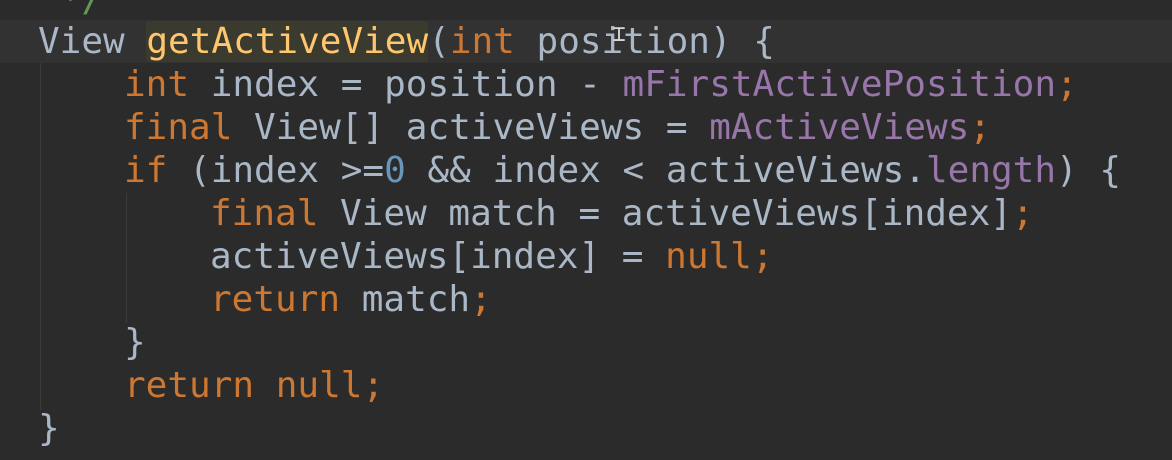 The height and width of the screenshot is (460, 1172). What do you see at coordinates (839, 127) in the screenshot?
I see `code-token: mActiveViews` at bounding box center [839, 127].